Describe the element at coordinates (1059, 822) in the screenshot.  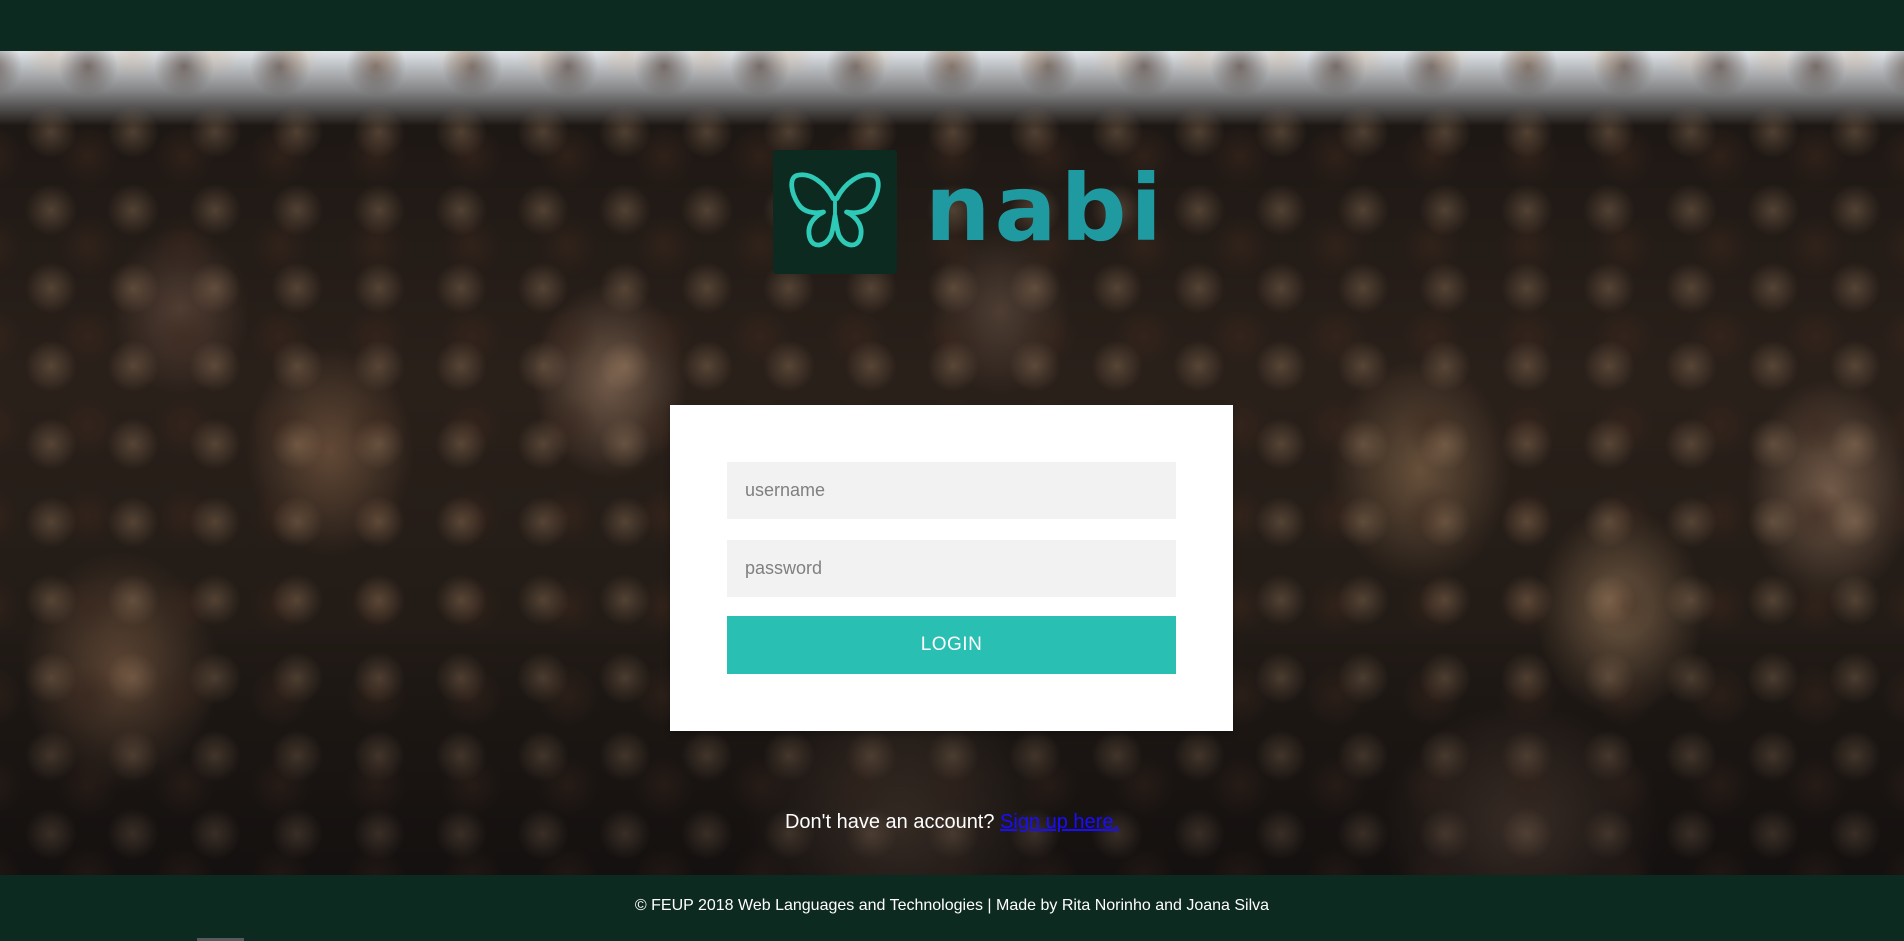
I see `signup-link: Sign up here.` at that location.